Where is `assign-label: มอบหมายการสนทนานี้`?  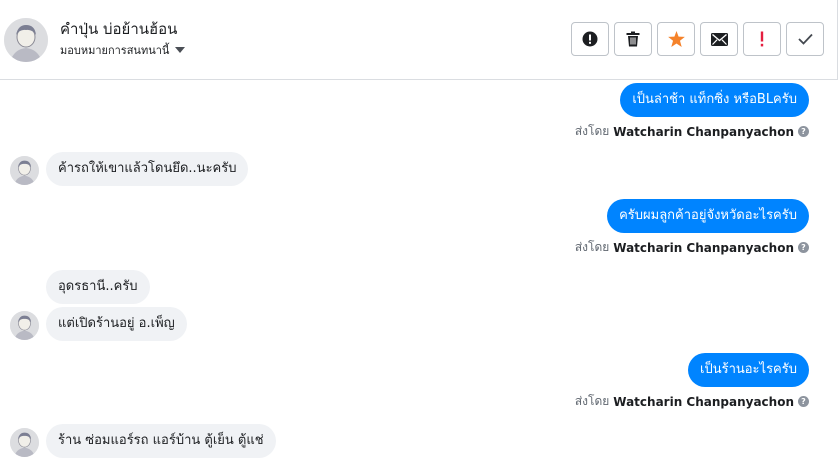 assign-label: มอบหมายการสนทนานี้ is located at coordinates (115, 50).